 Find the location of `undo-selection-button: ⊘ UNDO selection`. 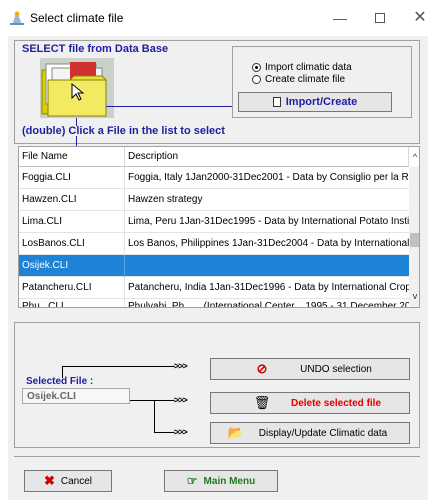

undo-selection-button: ⊘ UNDO selection is located at coordinates (310, 369).